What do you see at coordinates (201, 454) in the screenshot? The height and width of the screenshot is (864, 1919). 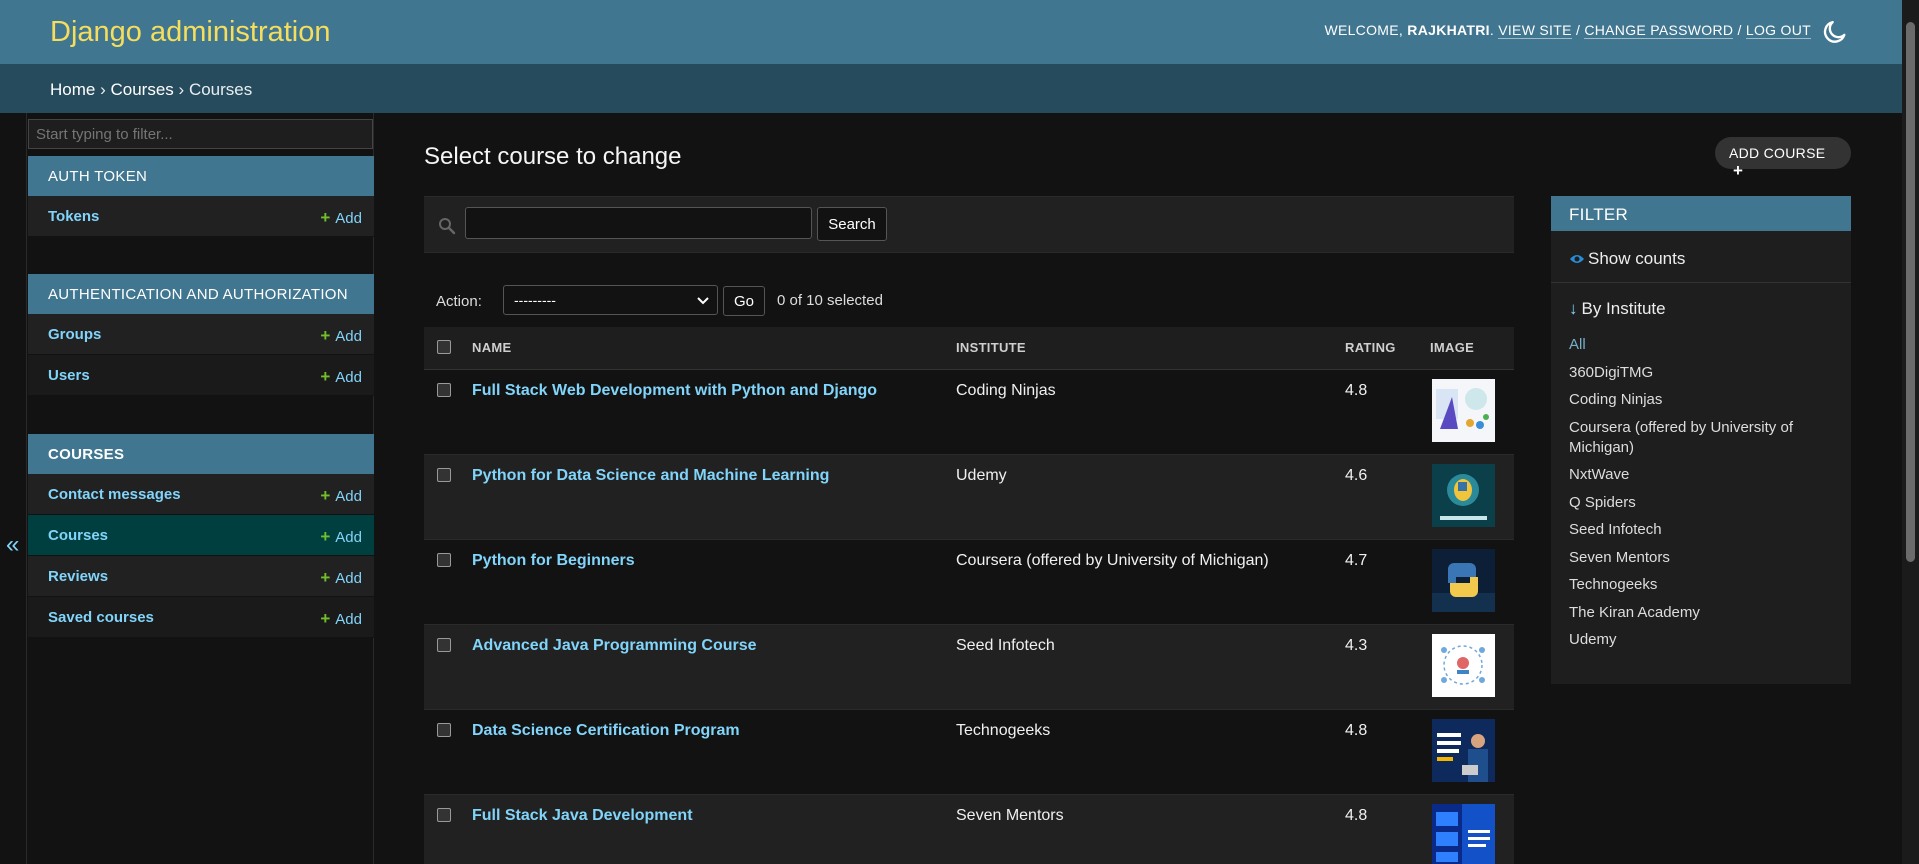 I see `app-caption-courses: COURSES` at bounding box center [201, 454].